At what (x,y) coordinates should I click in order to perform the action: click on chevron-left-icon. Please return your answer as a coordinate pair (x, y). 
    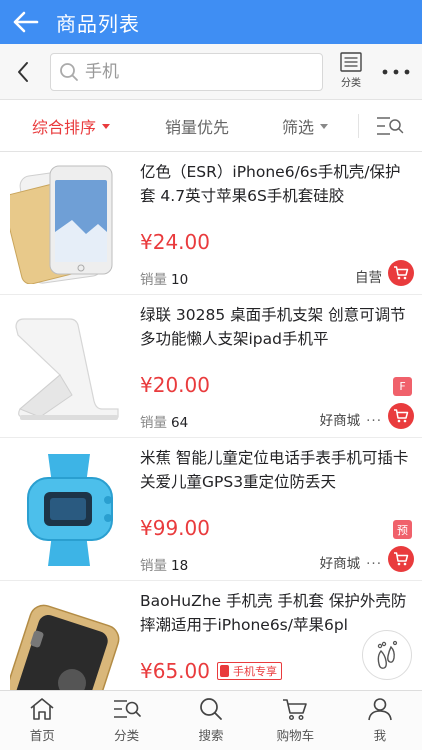
    Looking at the image, I should click on (23, 72).